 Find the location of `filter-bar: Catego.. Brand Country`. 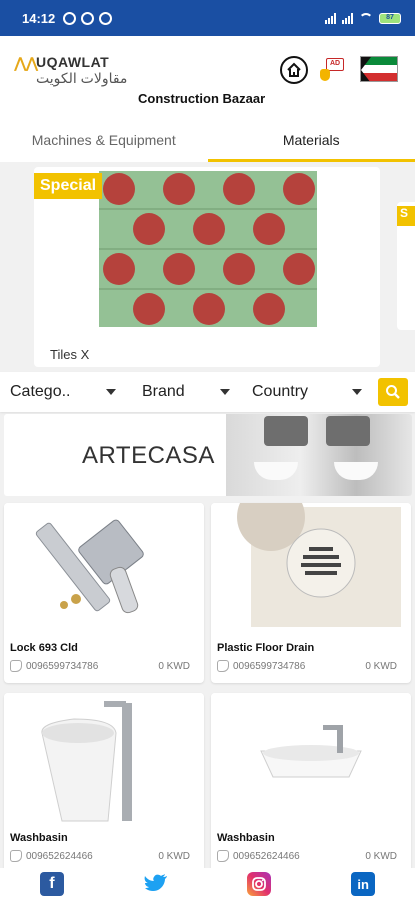

filter-bar: Catego.. Brand Country is located at coordinates (207, 392).